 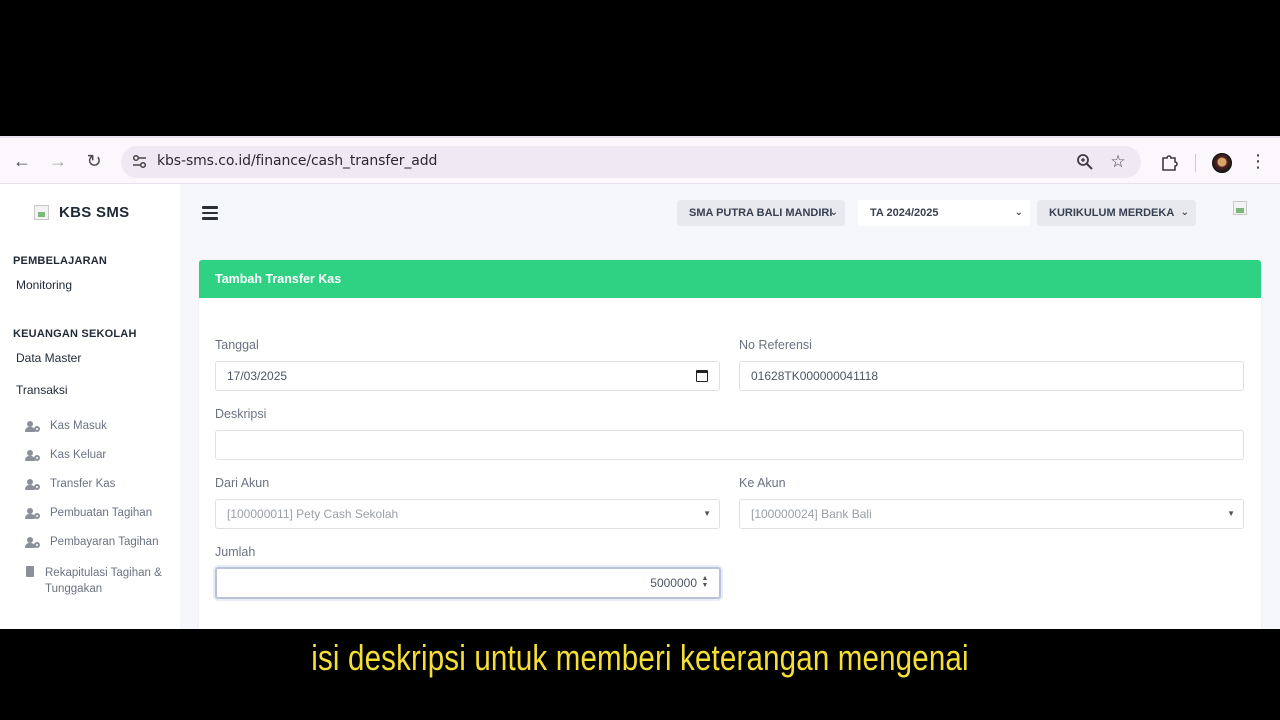 What do you see at coordinates (58, 161) in the screenshot?
I see `forward-icon: →` at bounding box center [58, 161].